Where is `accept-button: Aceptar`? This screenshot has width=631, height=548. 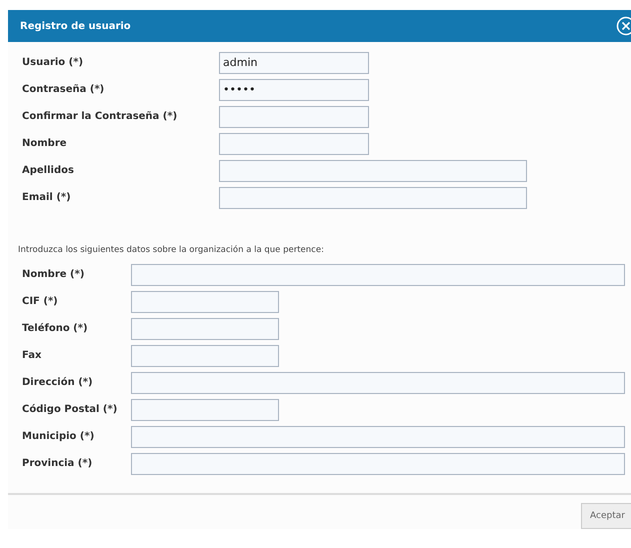
accept-button: Aceptar is located at coordinates (606, 516).